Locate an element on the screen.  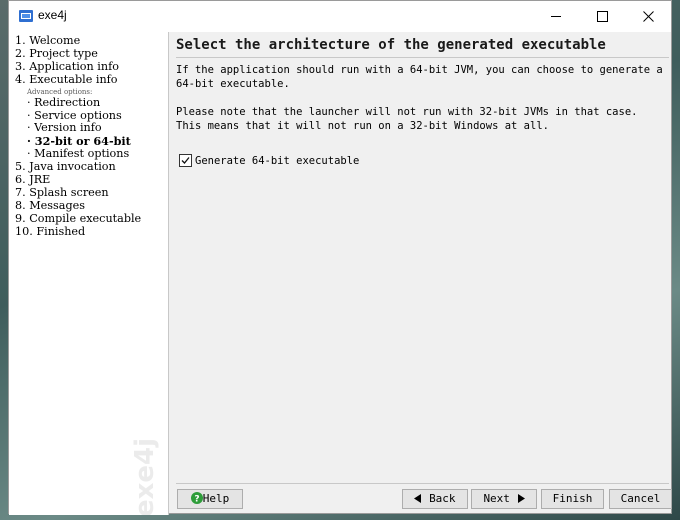
cancel-button-label: Cancel is located at coordinates (640, 498).